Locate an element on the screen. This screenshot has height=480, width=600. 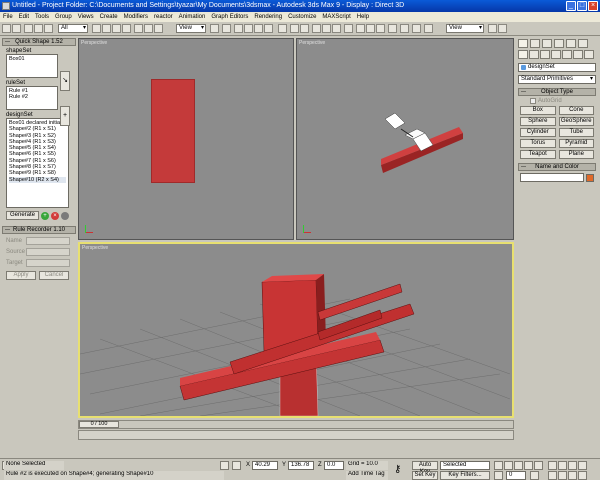
add-rule-button: + is located at coordinates (65, 116).